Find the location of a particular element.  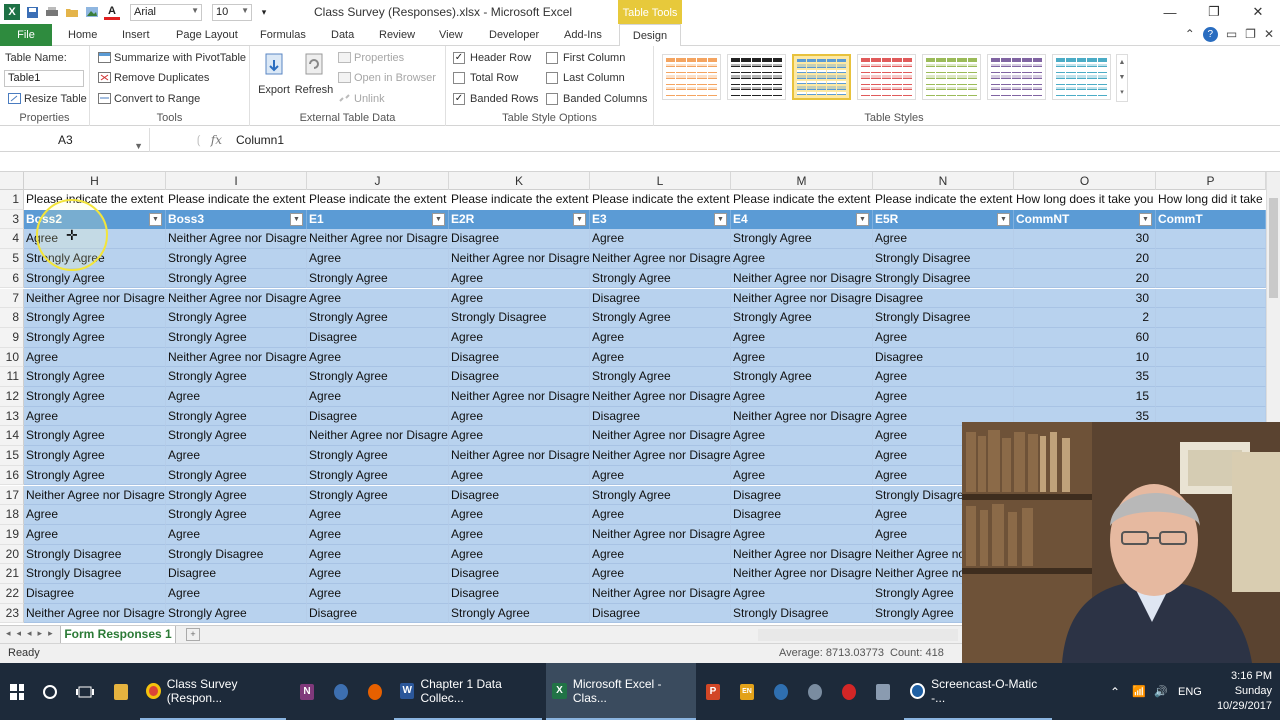

table-name-input: Table1 is located at coordinates (44, 78).